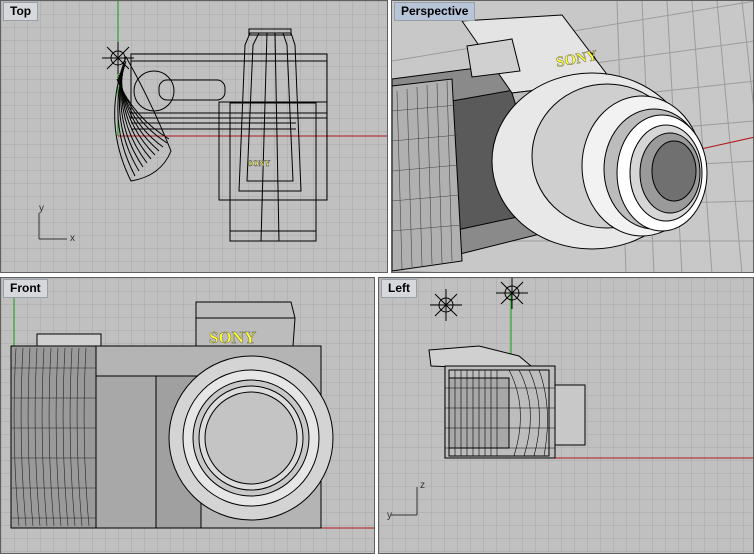 This screenshot has height=554, width=754. What do you see at coordinates (72, 238) in the screenshot?
I see `axis-x-label: x` at bounding box center [72, 238].